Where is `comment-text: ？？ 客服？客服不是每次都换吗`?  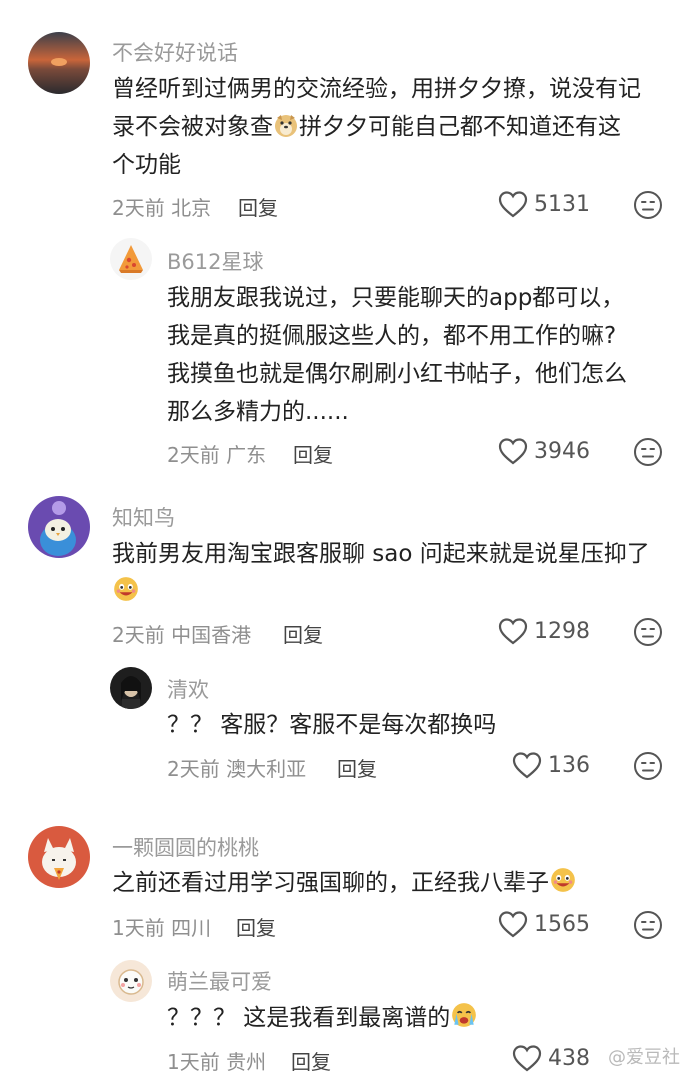
comment-text: ？？ 客服？客服不是每次都换吗 is located at coordinates (331, 725).